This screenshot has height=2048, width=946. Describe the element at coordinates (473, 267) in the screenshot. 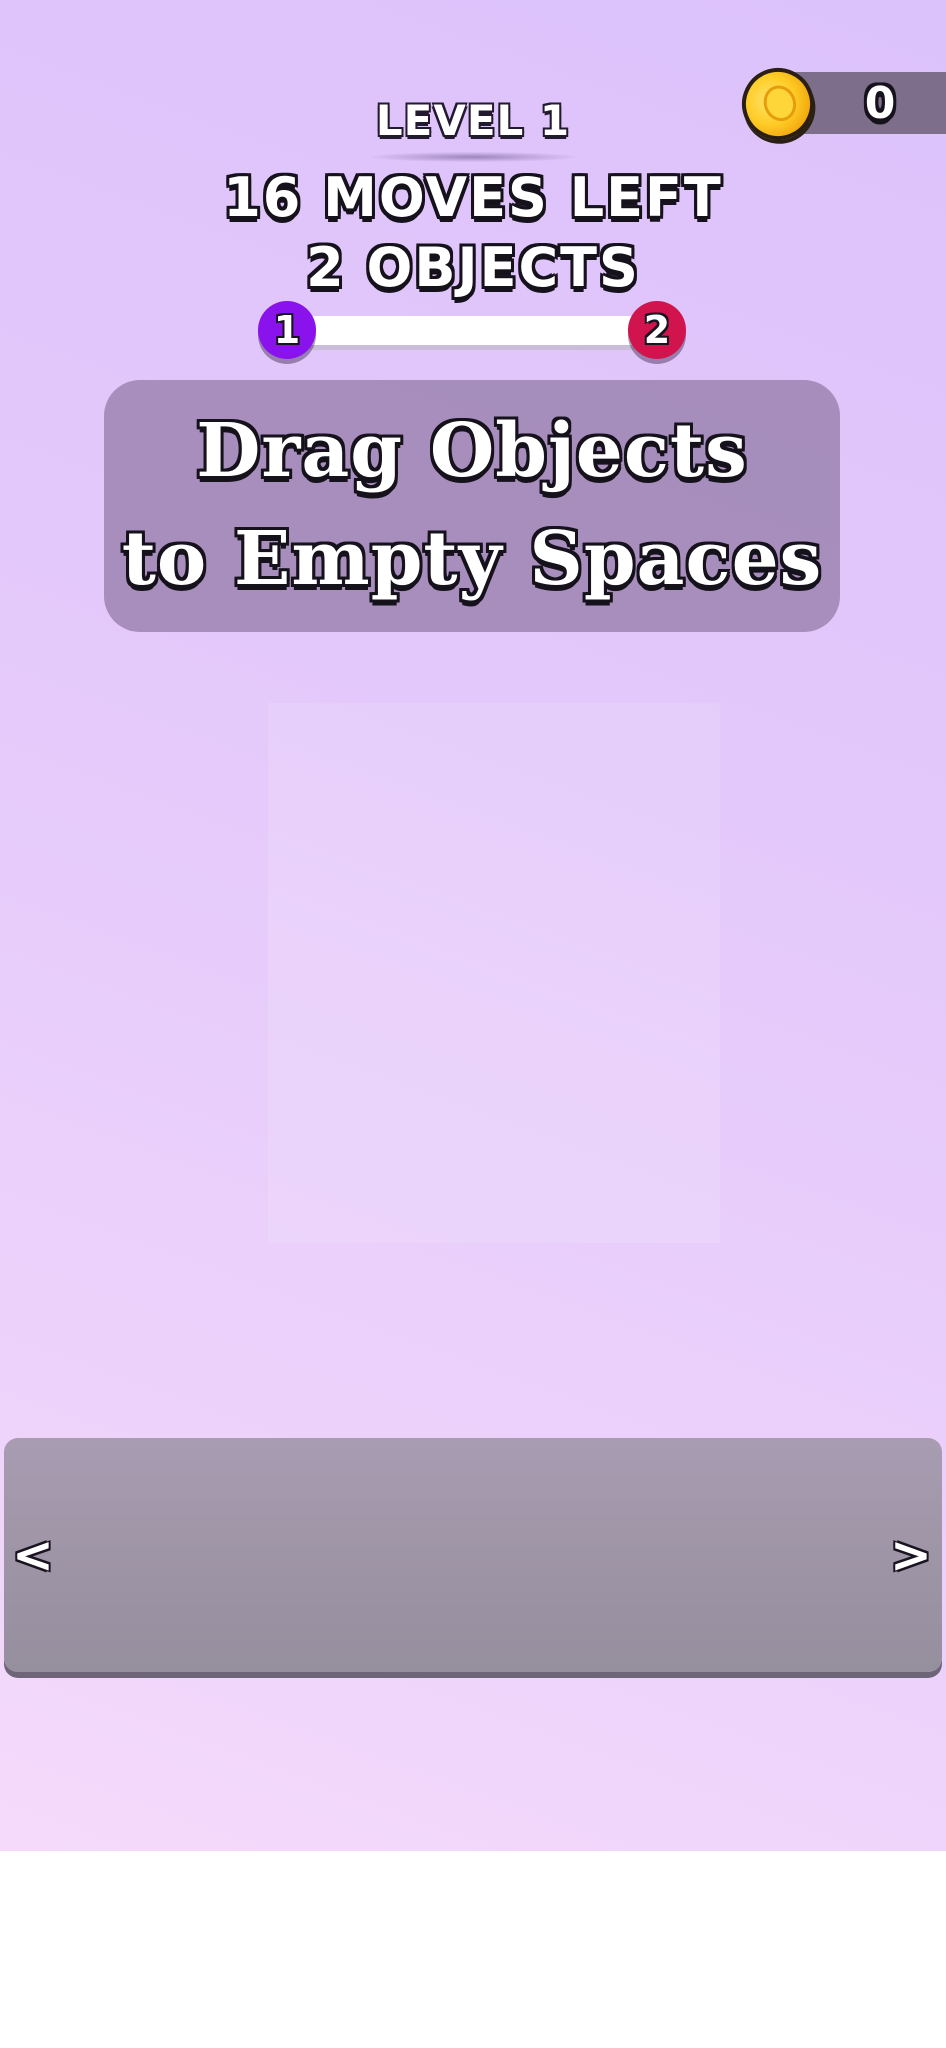

I see `objects-count-text: 2 OBJECTS` at that location.